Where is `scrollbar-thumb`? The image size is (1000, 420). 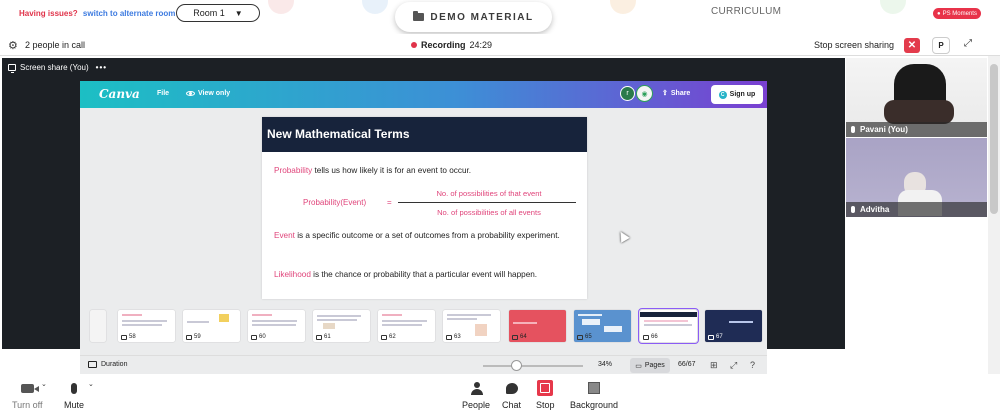 scrollbar-thumb is located at coordinates (994, 139).